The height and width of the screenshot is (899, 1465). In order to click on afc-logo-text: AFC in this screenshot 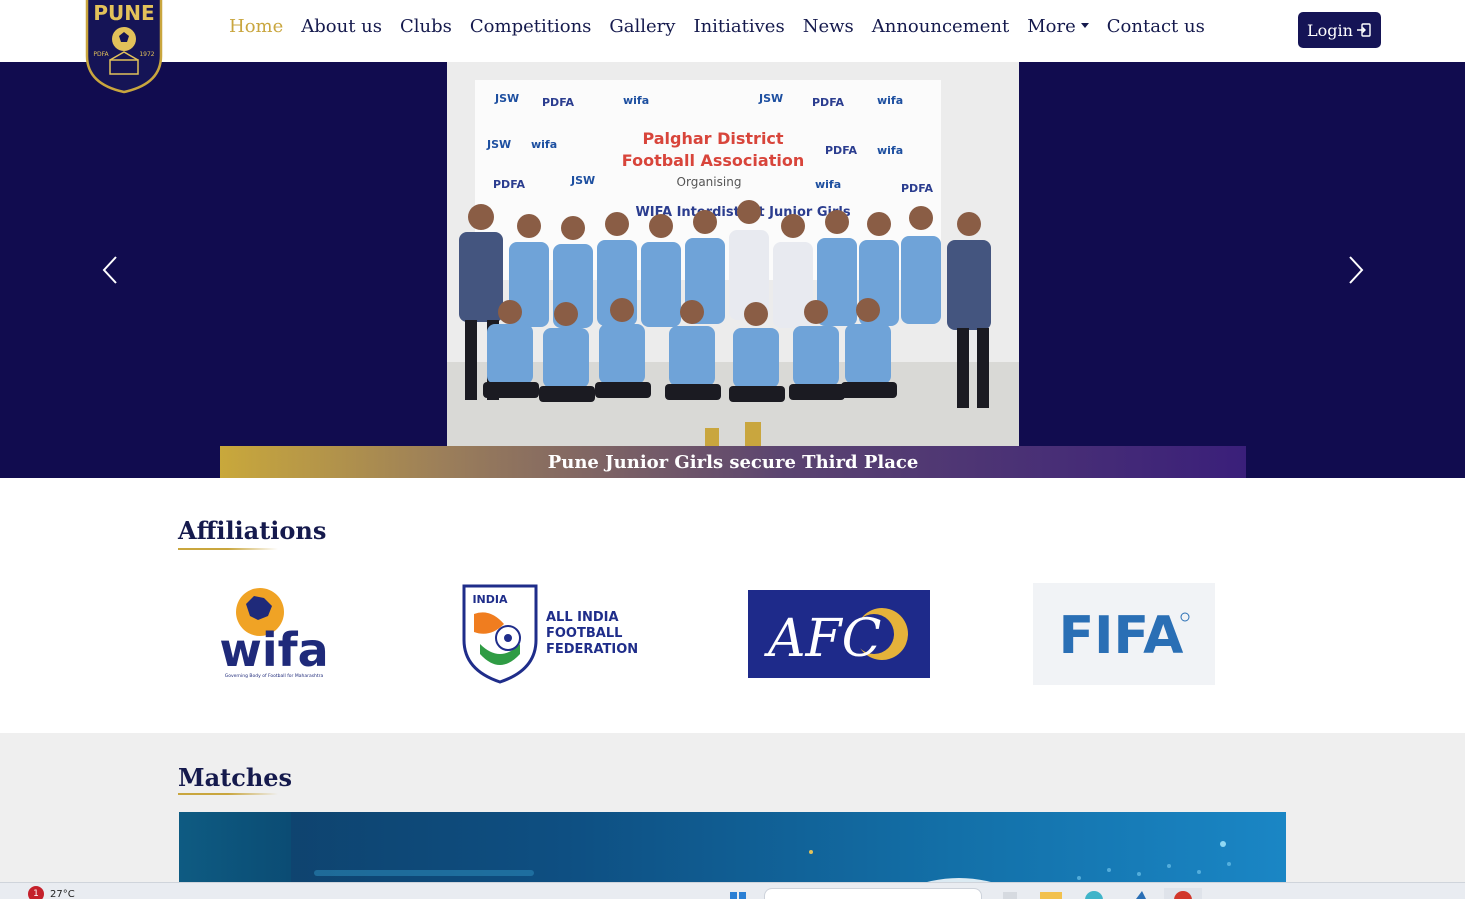, I will do `click(822, 639)`.